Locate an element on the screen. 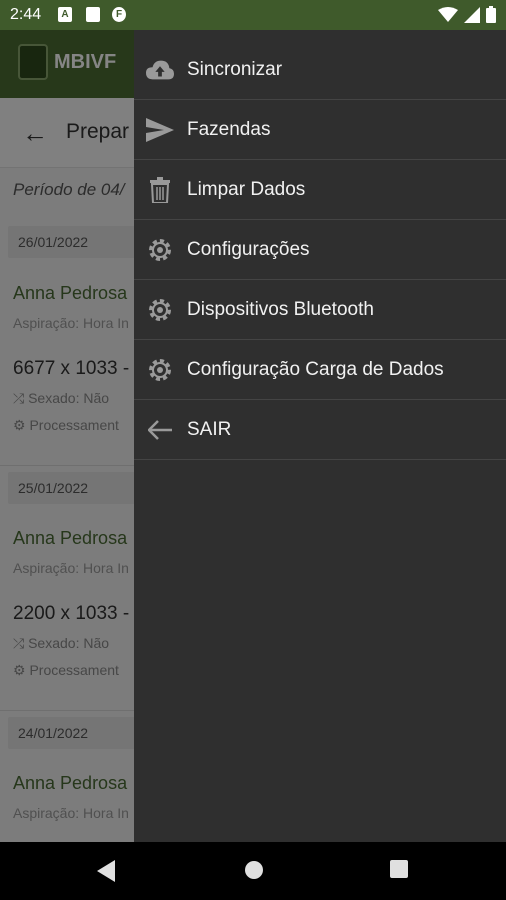 This screenshot has height=900, width=506. nav-recents-icon is located at coordinates (399, 869).